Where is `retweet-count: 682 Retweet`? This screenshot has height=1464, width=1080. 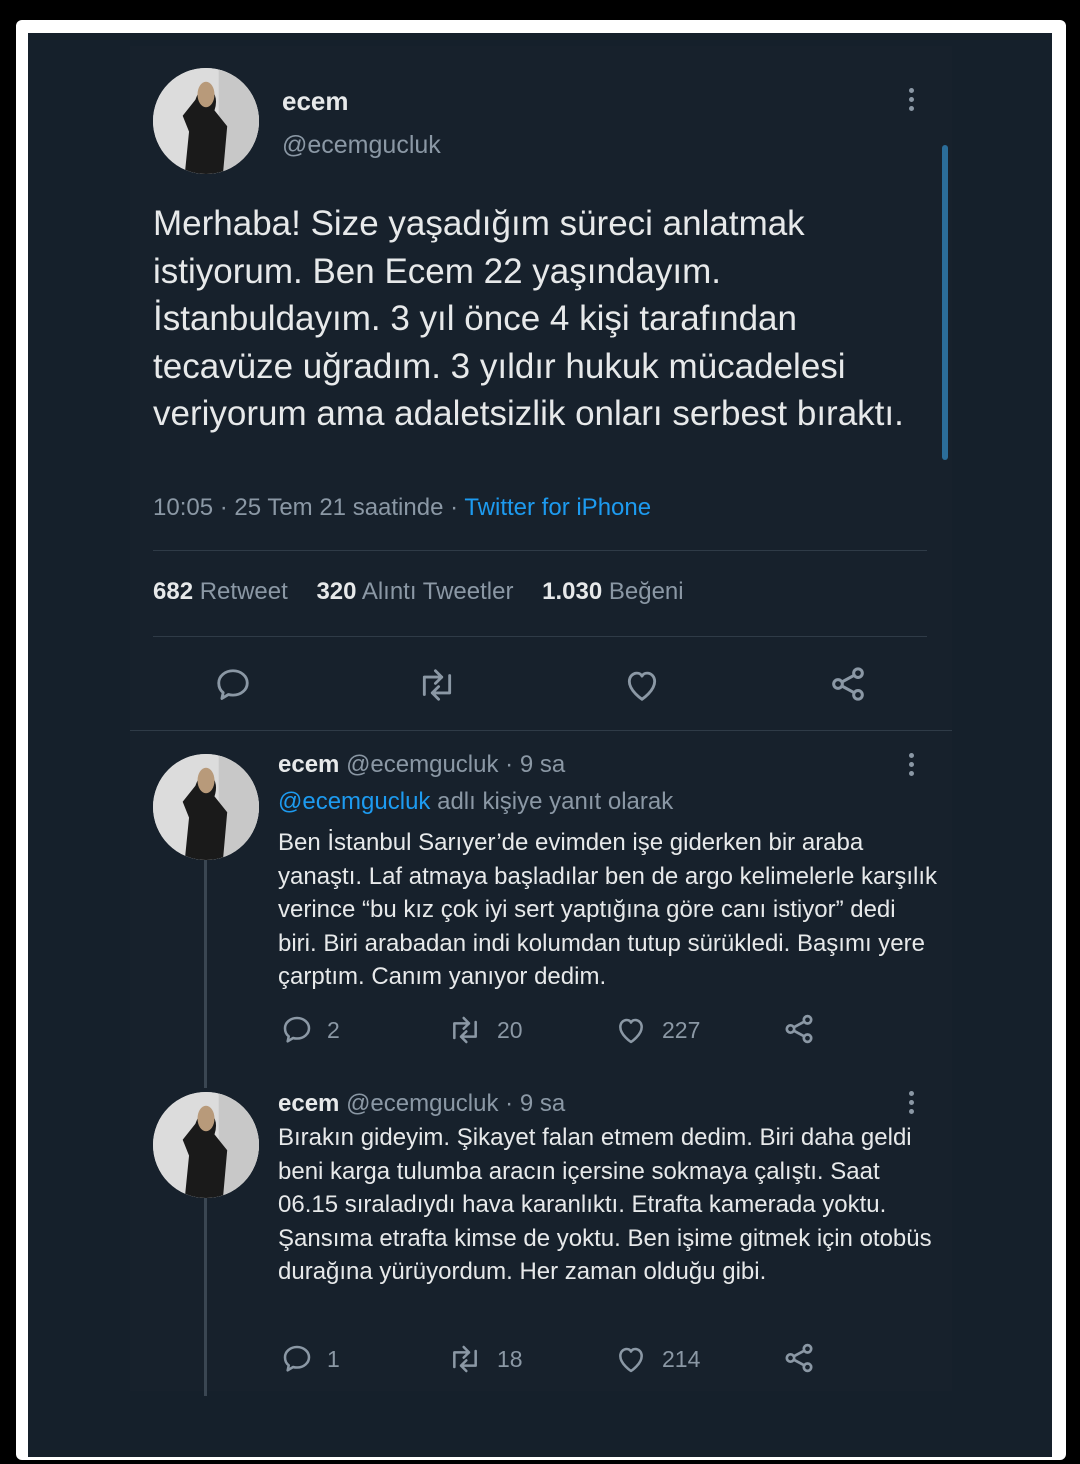 retweet-count: 682 Retweet is located at coordinates (220, 591).